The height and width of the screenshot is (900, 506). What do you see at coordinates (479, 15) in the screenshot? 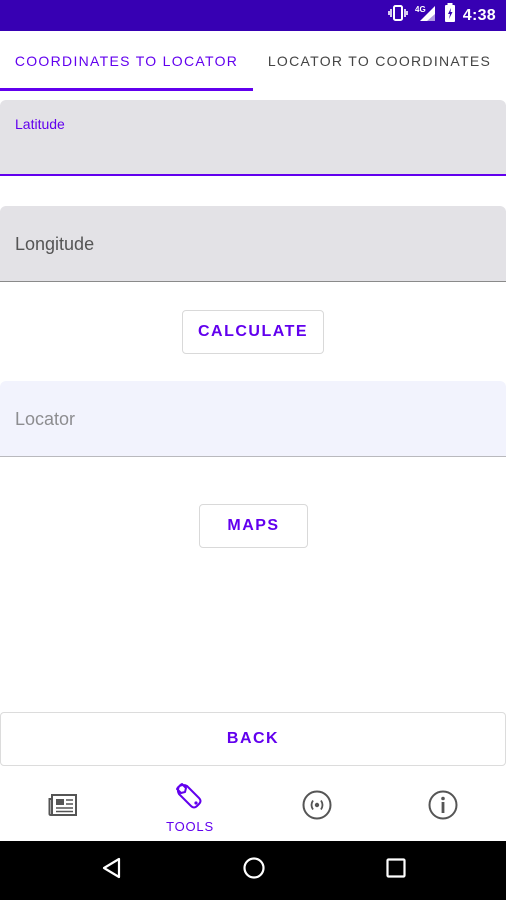
I see `status-time: 4:38` at bounding box center [479, 15].